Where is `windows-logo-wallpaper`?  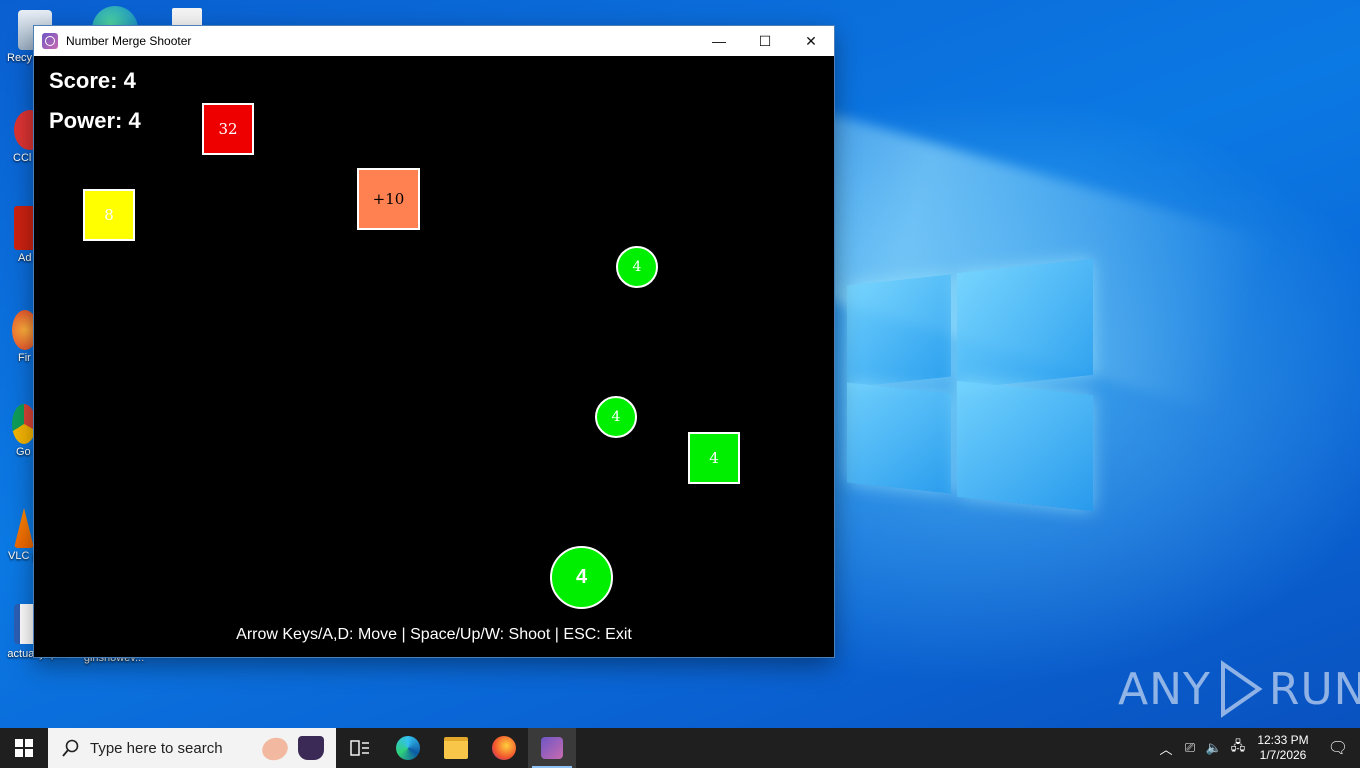 windows-logo-wallpaper is located at coordinates (970, 385).